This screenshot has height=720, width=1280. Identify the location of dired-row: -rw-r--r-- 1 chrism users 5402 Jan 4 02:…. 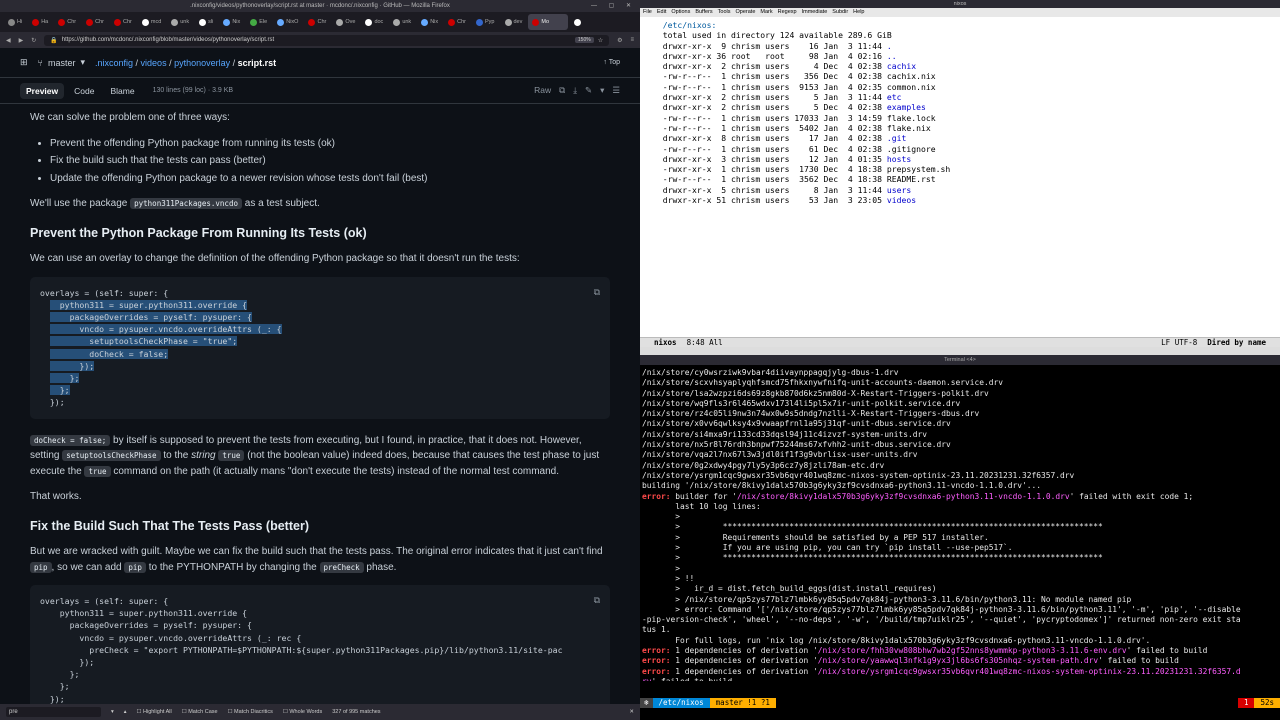
(960, 128).